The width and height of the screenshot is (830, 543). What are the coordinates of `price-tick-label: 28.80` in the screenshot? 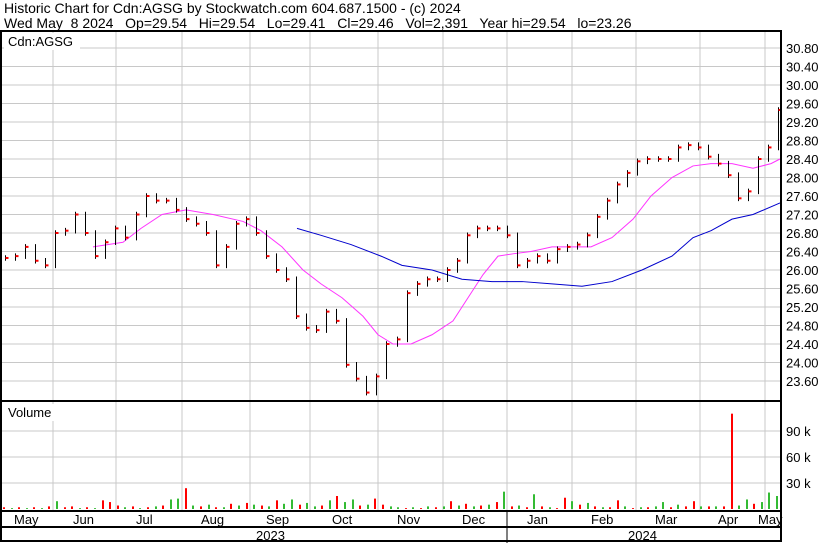 It's located at (802, 141).